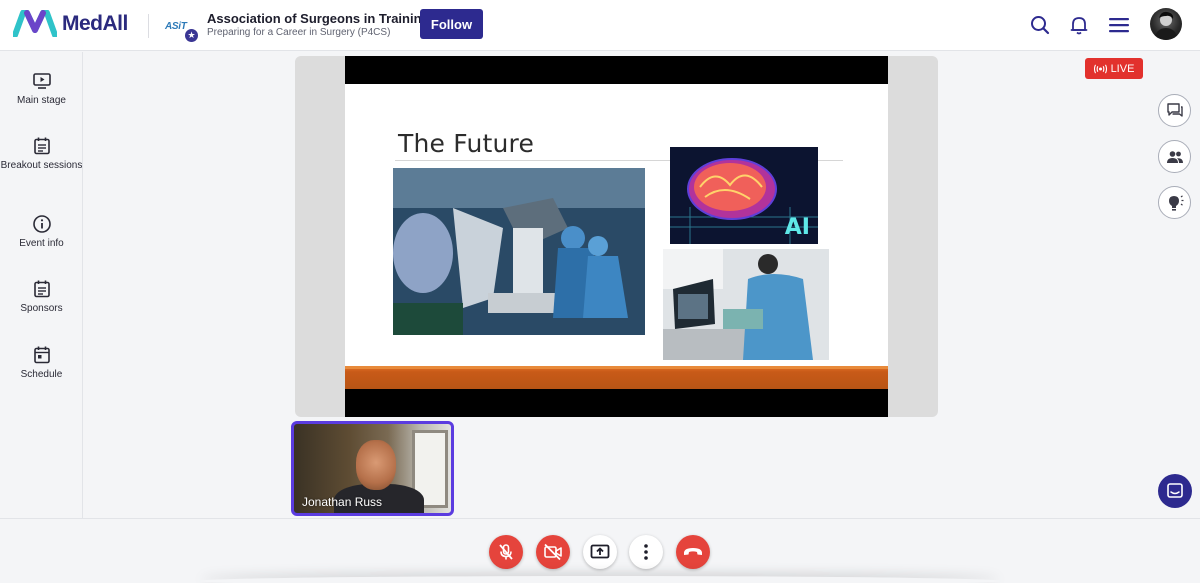 The width and height of the screenshot is (1200, 583). I want to click on more-options-button, so click(646, 552).